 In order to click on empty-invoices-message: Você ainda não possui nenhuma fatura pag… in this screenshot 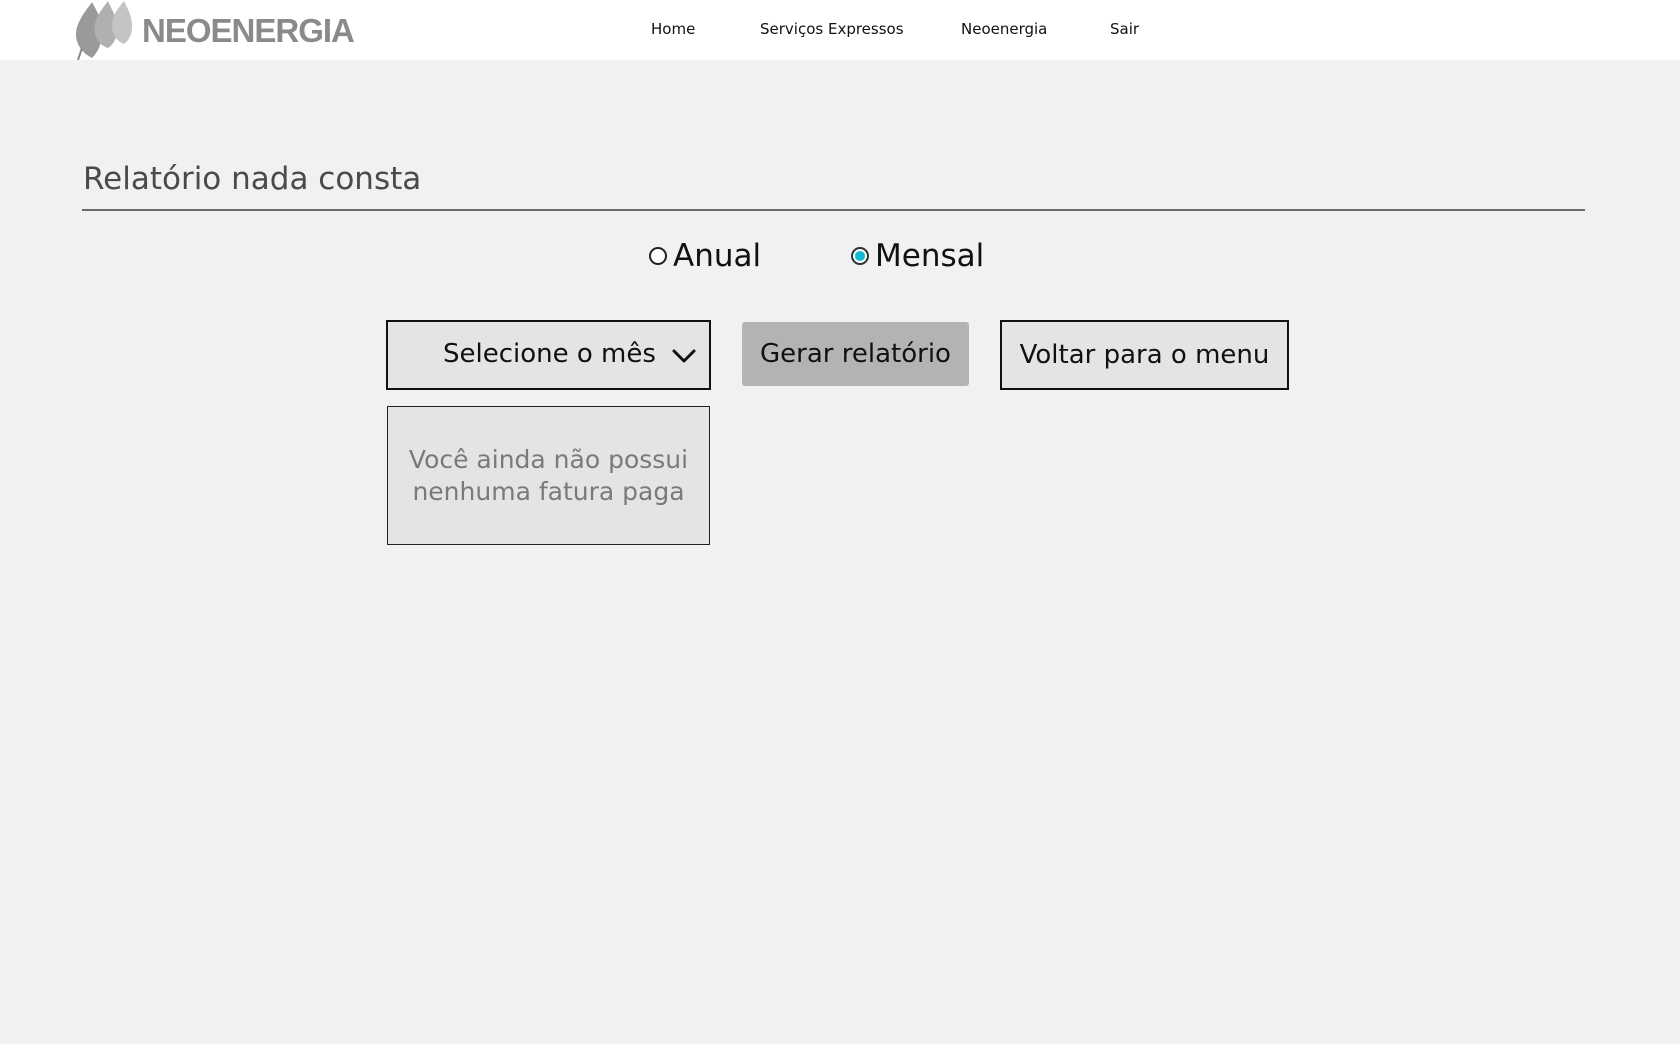, I will do `click(548, 475)`.